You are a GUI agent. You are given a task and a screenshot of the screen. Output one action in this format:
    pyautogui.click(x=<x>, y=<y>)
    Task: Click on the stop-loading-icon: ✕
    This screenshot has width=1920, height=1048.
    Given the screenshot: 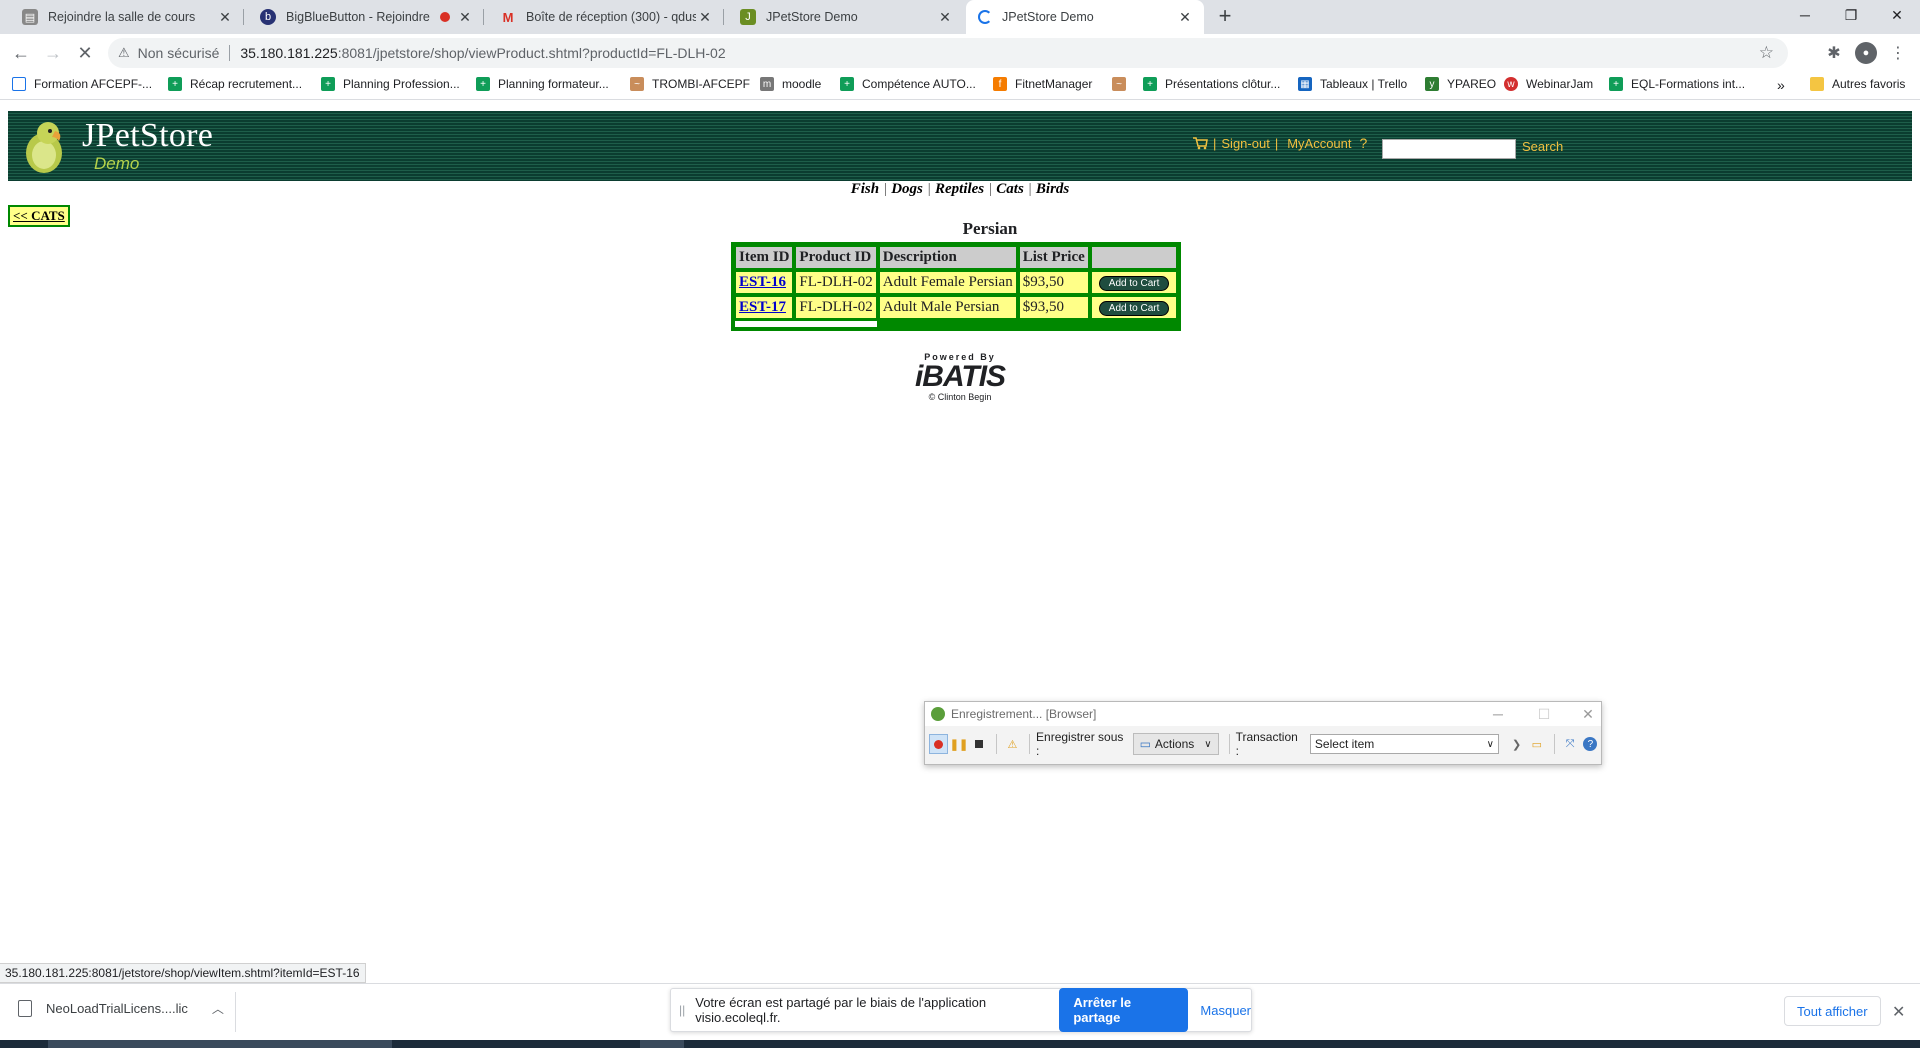 What is the action you would take?
    pyautogui.click(x=85, y=53)
    